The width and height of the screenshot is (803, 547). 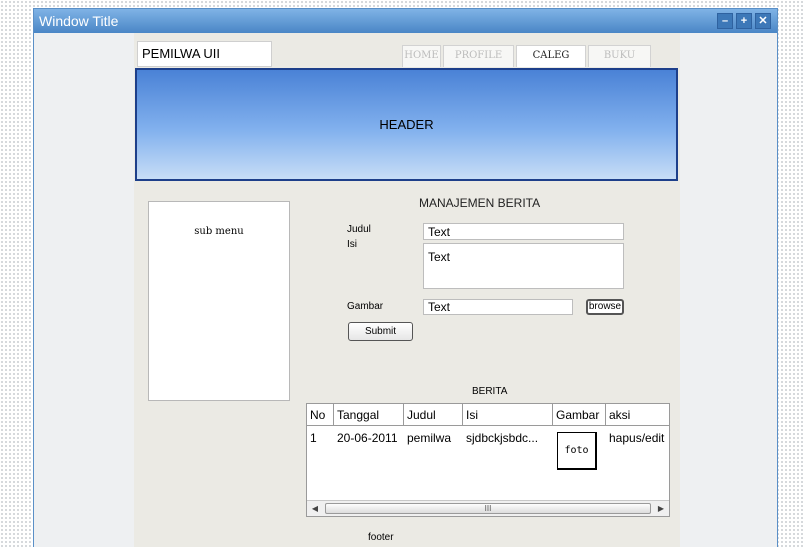 What do you see at coordinates (204, 54) in the screenshot?
I see `site-logo: PEMILWA UII` at bounding box center [204, 54].